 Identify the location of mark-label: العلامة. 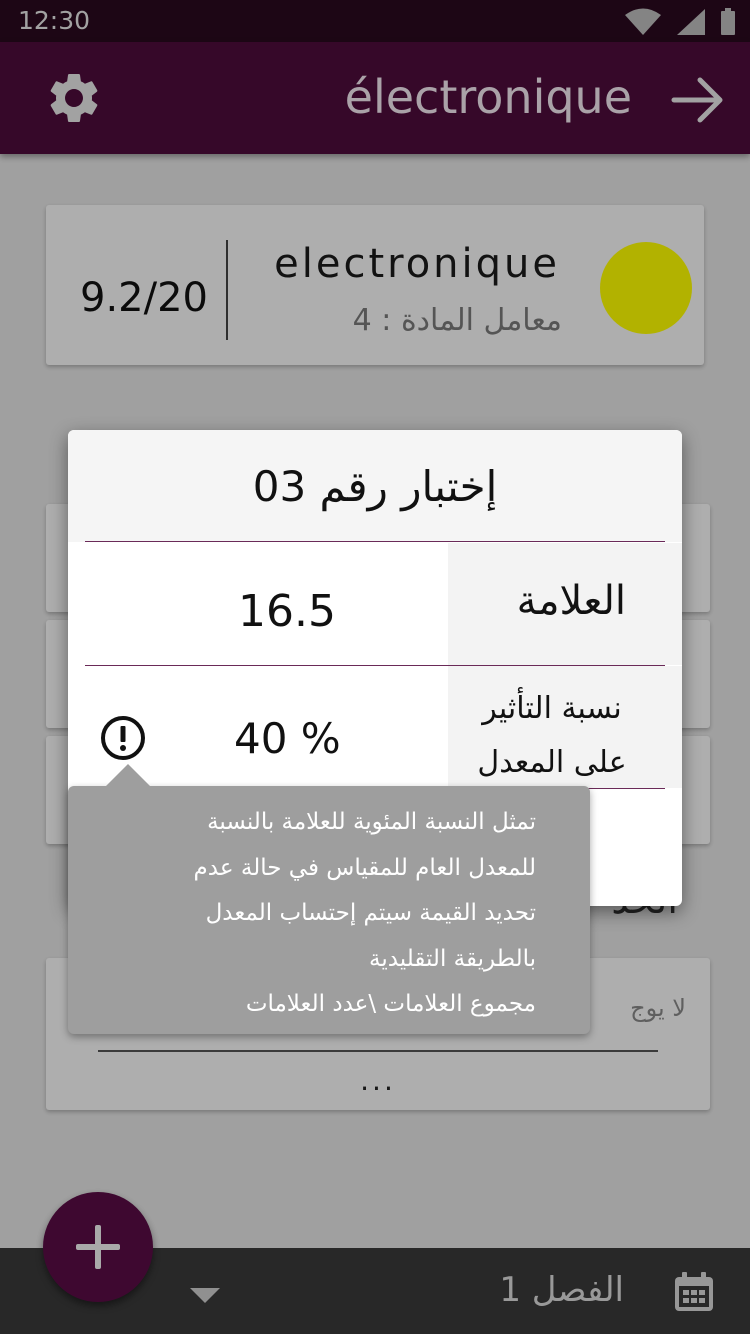
(571, 601).